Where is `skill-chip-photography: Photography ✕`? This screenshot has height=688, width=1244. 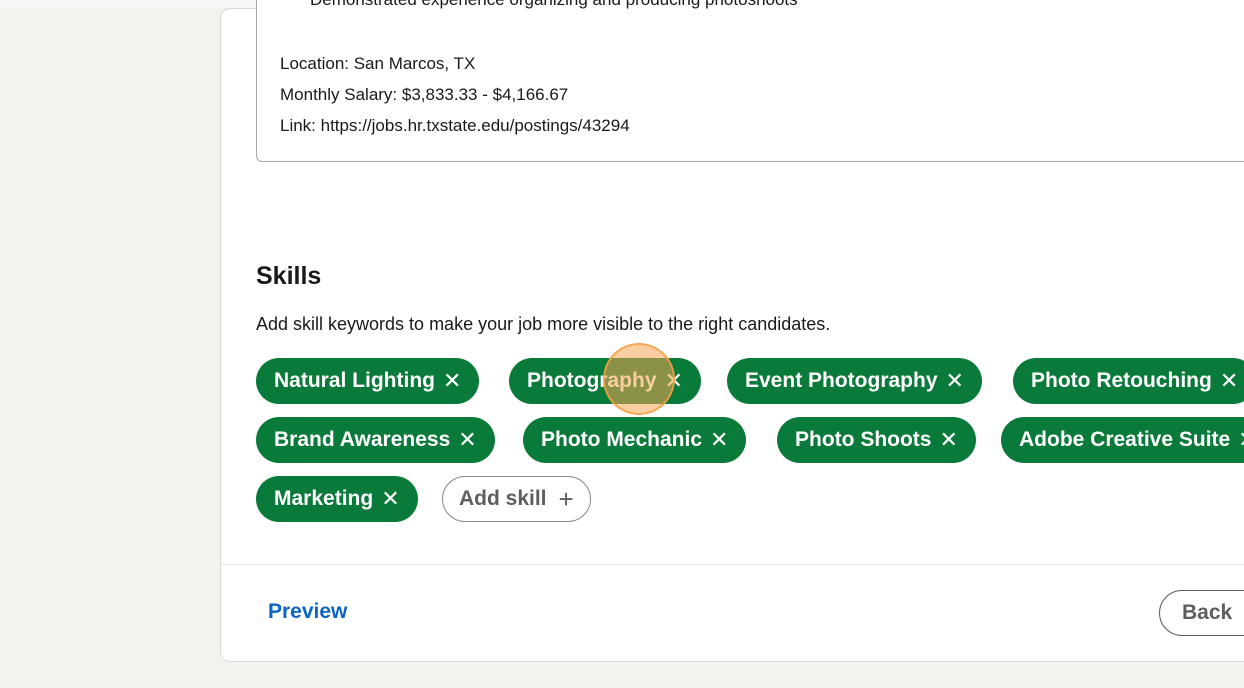 skill-chip-photography: Photography ✕ is located at coordinates (605, 381).